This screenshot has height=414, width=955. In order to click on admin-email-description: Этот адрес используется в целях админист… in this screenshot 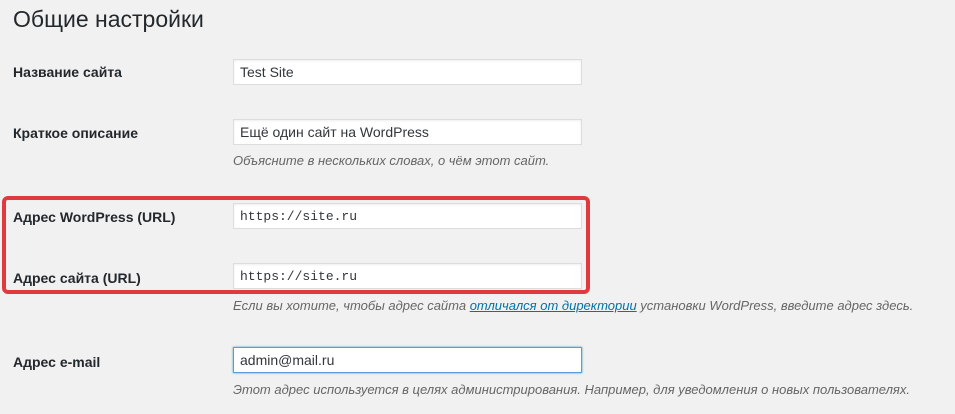, I will do `click(571, 389)`.